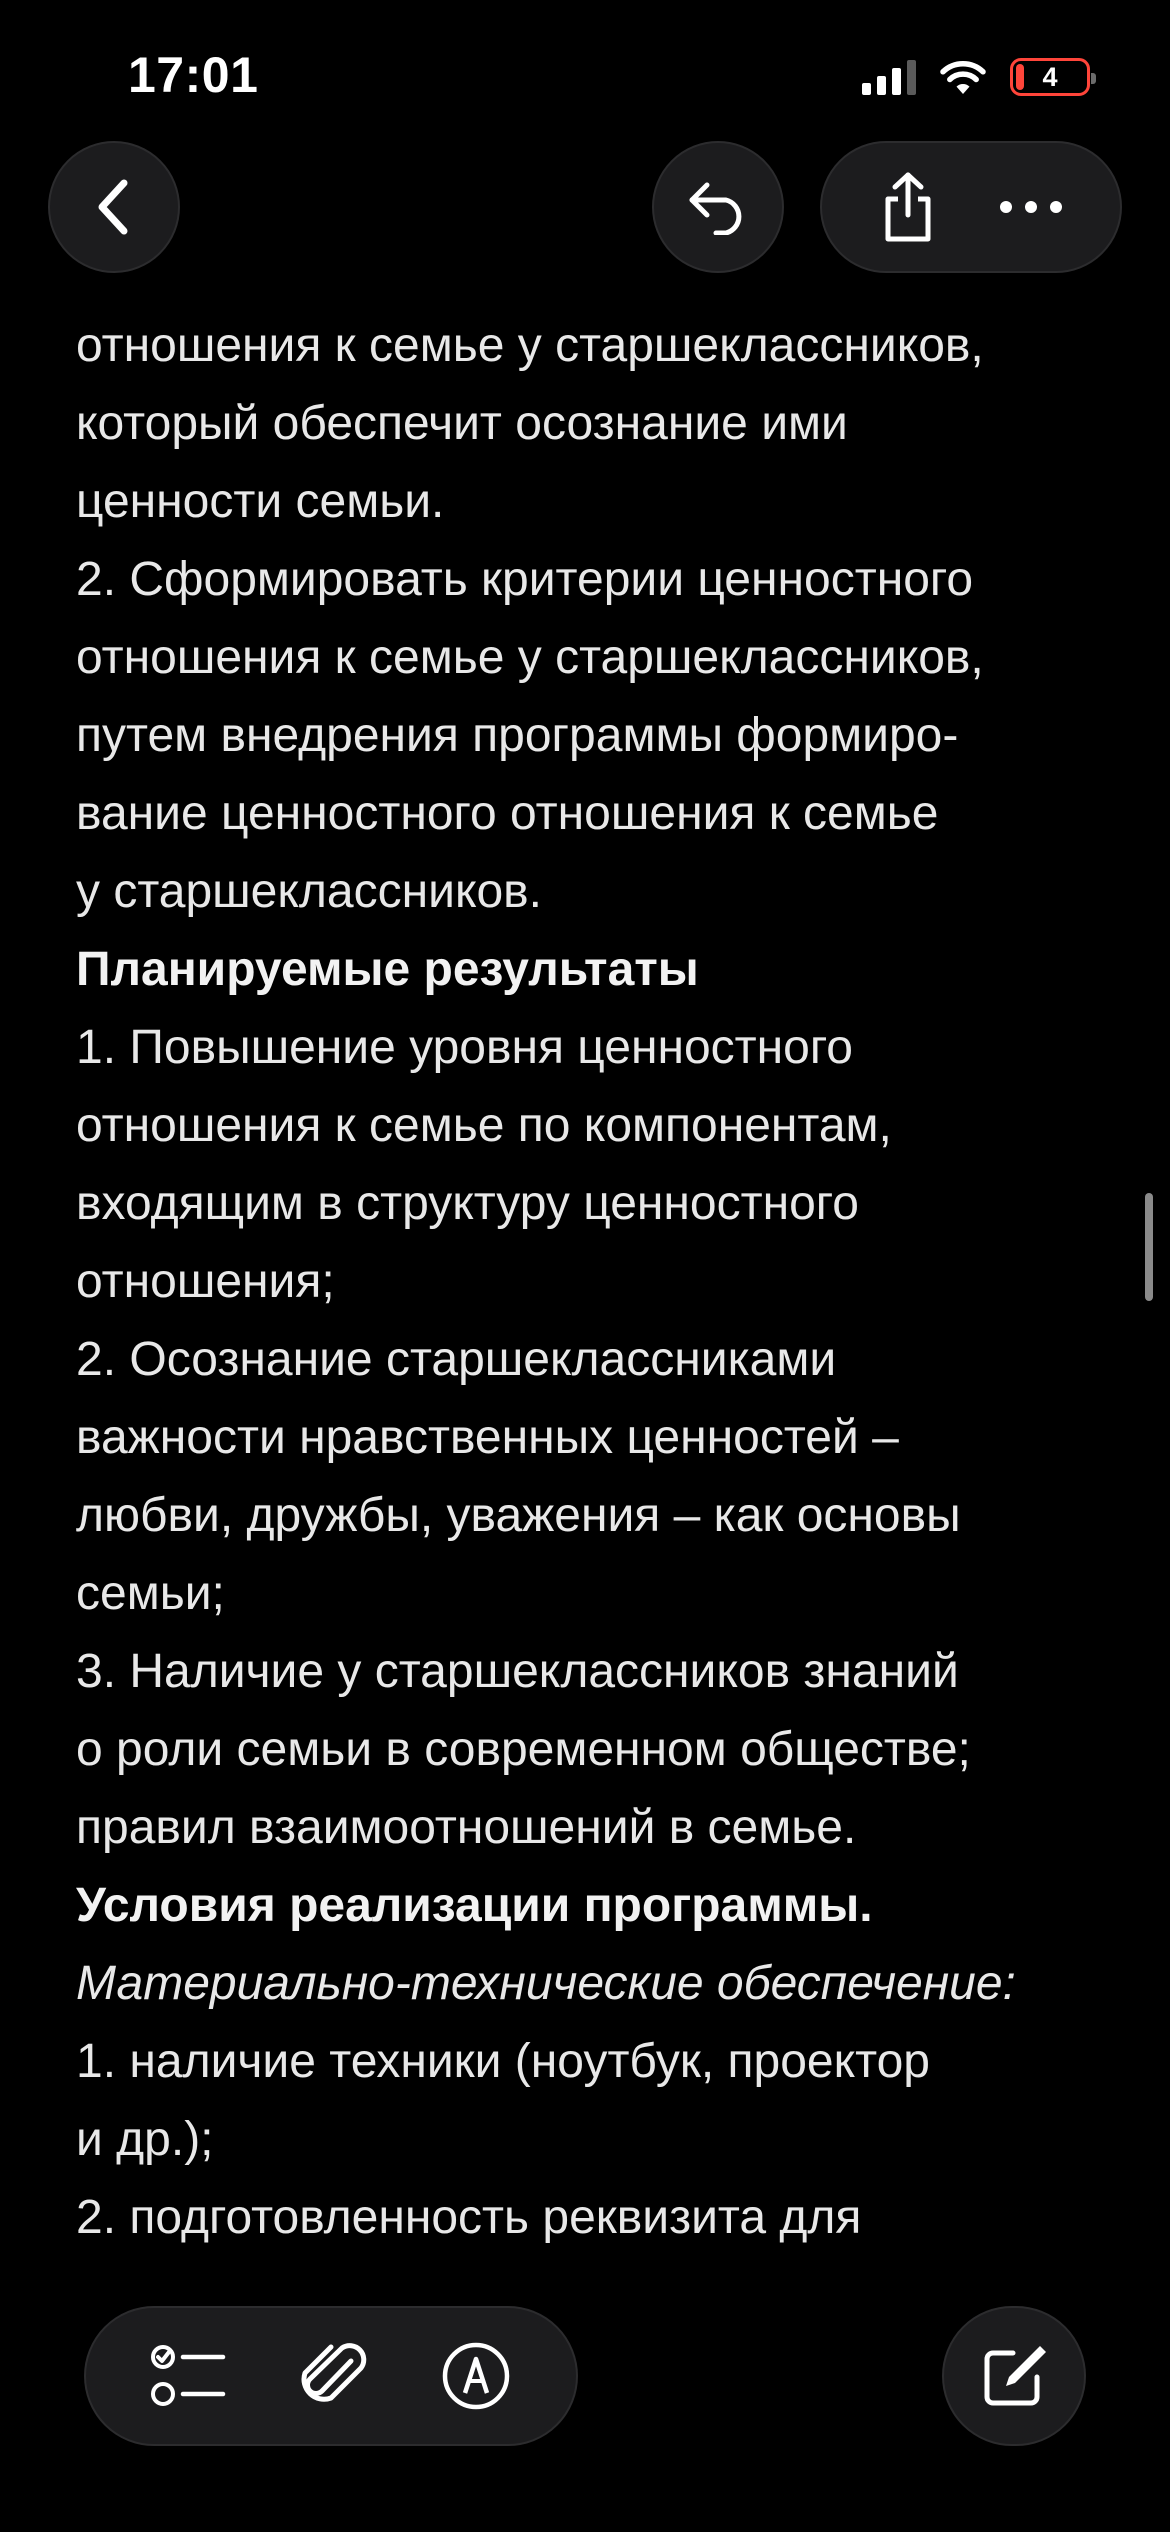  Describe the element at coordinates (1031, 207) in the screenshot. I see `ellipsis-icon` at that location.